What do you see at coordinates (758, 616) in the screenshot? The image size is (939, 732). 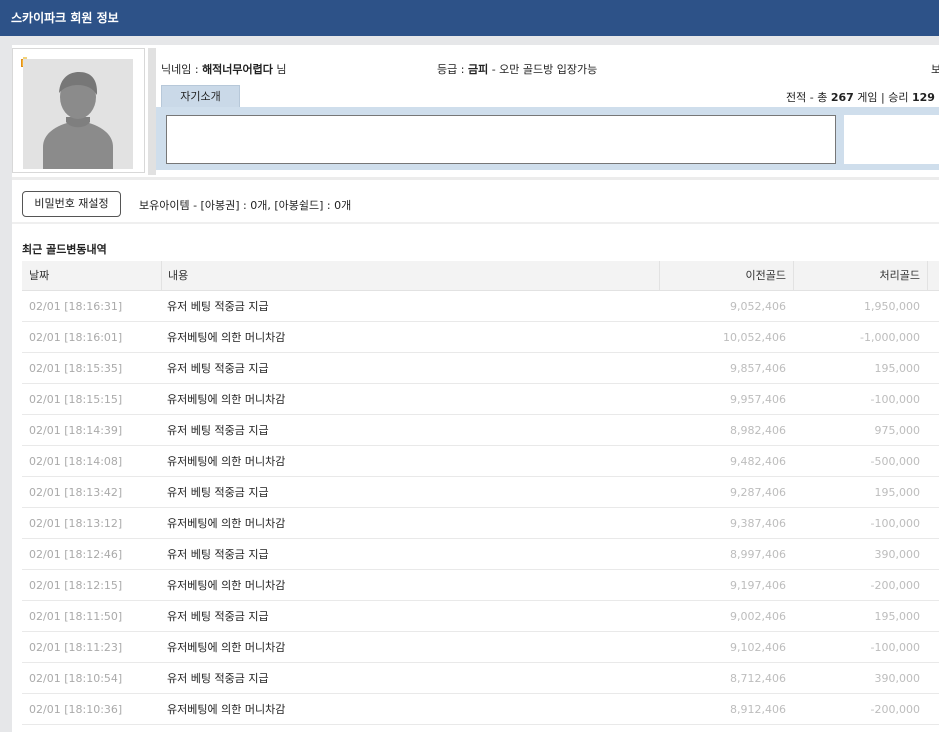 I see `previous-gold-cell: 9,002,406` at bounding box center [758, 616].